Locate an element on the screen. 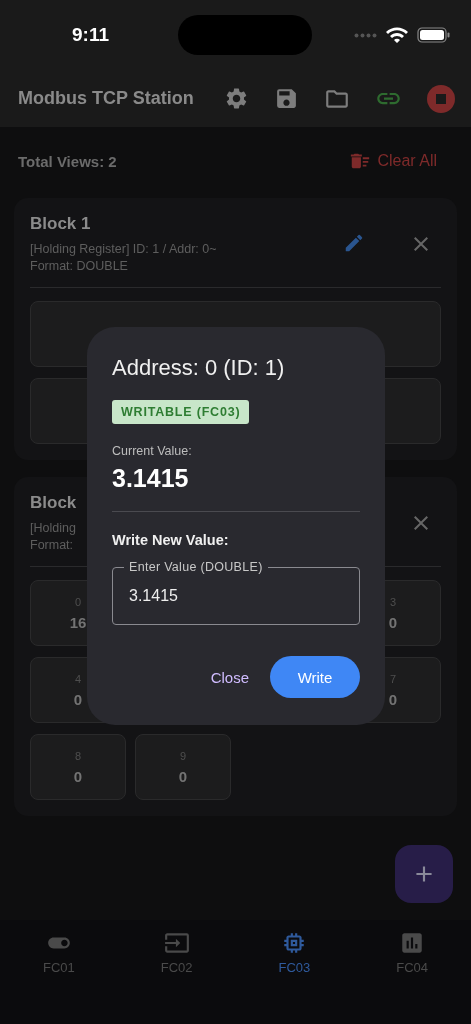 This screenshot has height=1024, width=471. block-info: Format: is located at coordinates (52, 545).